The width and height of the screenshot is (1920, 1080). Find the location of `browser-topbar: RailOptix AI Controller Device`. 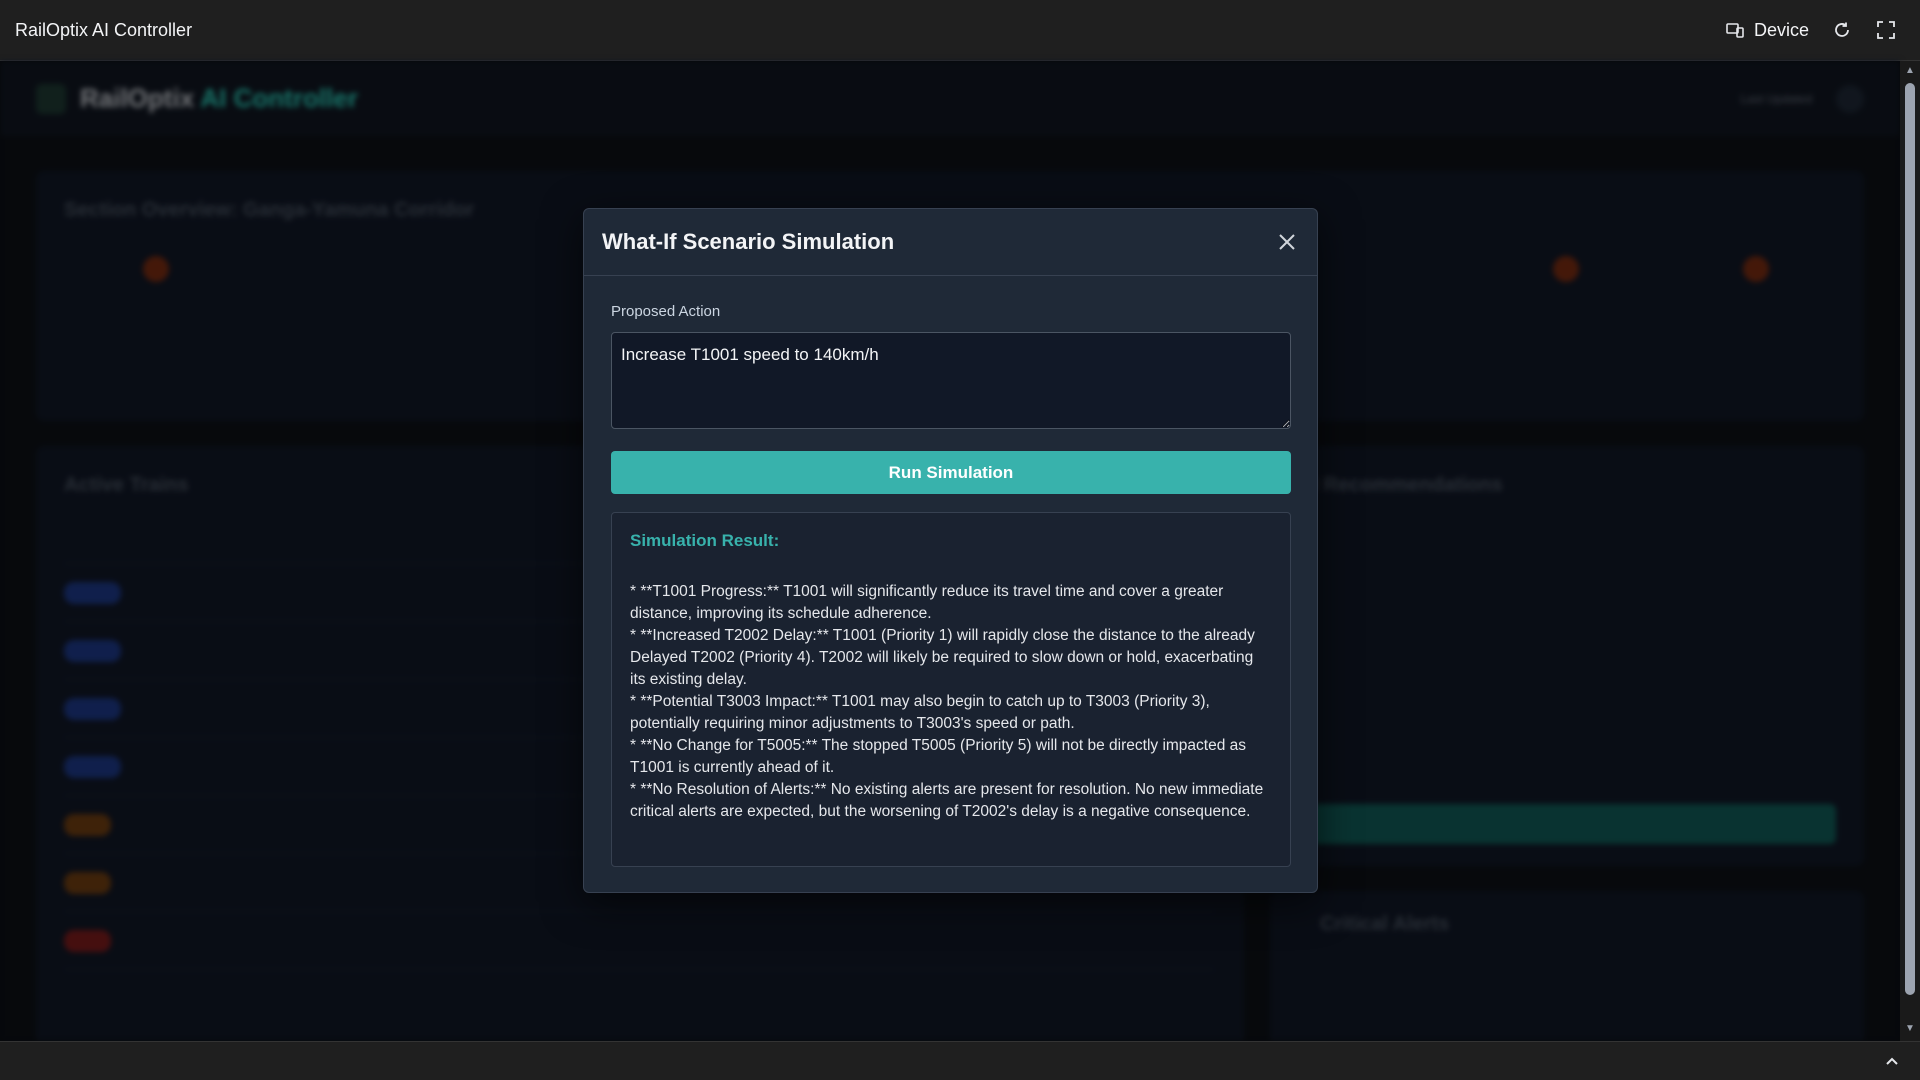

browser-topbar: RailOptix AI Controller Device is located at coordinates (960, 30).